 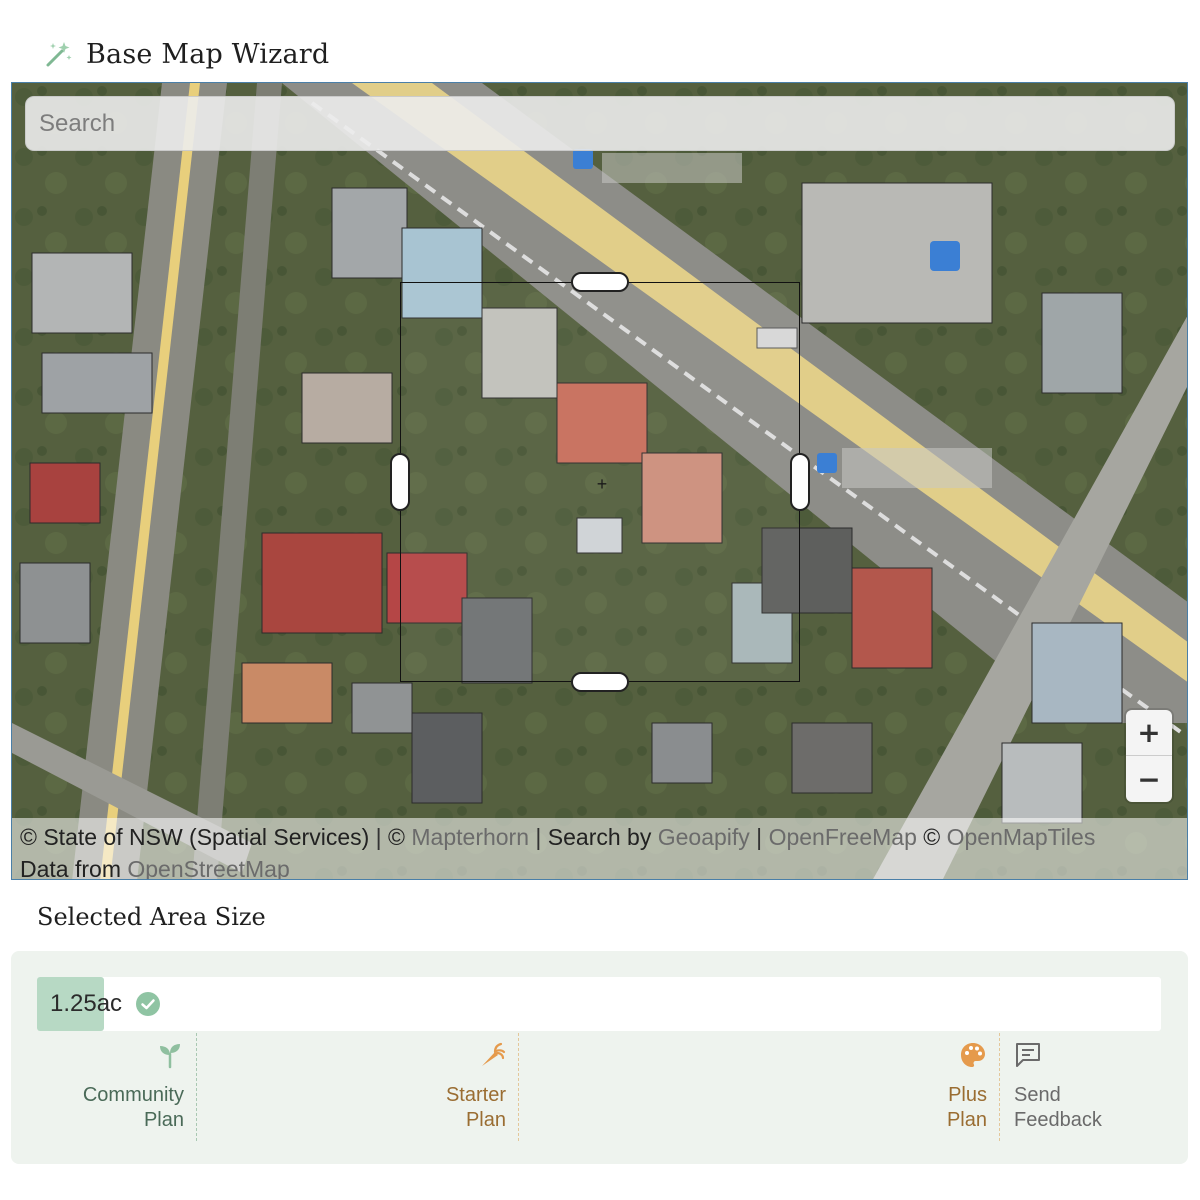 What do you see at coordinates (59, 54) in the screenshot?
I see `magic-wand-icon` at bounding box center [59, 54].